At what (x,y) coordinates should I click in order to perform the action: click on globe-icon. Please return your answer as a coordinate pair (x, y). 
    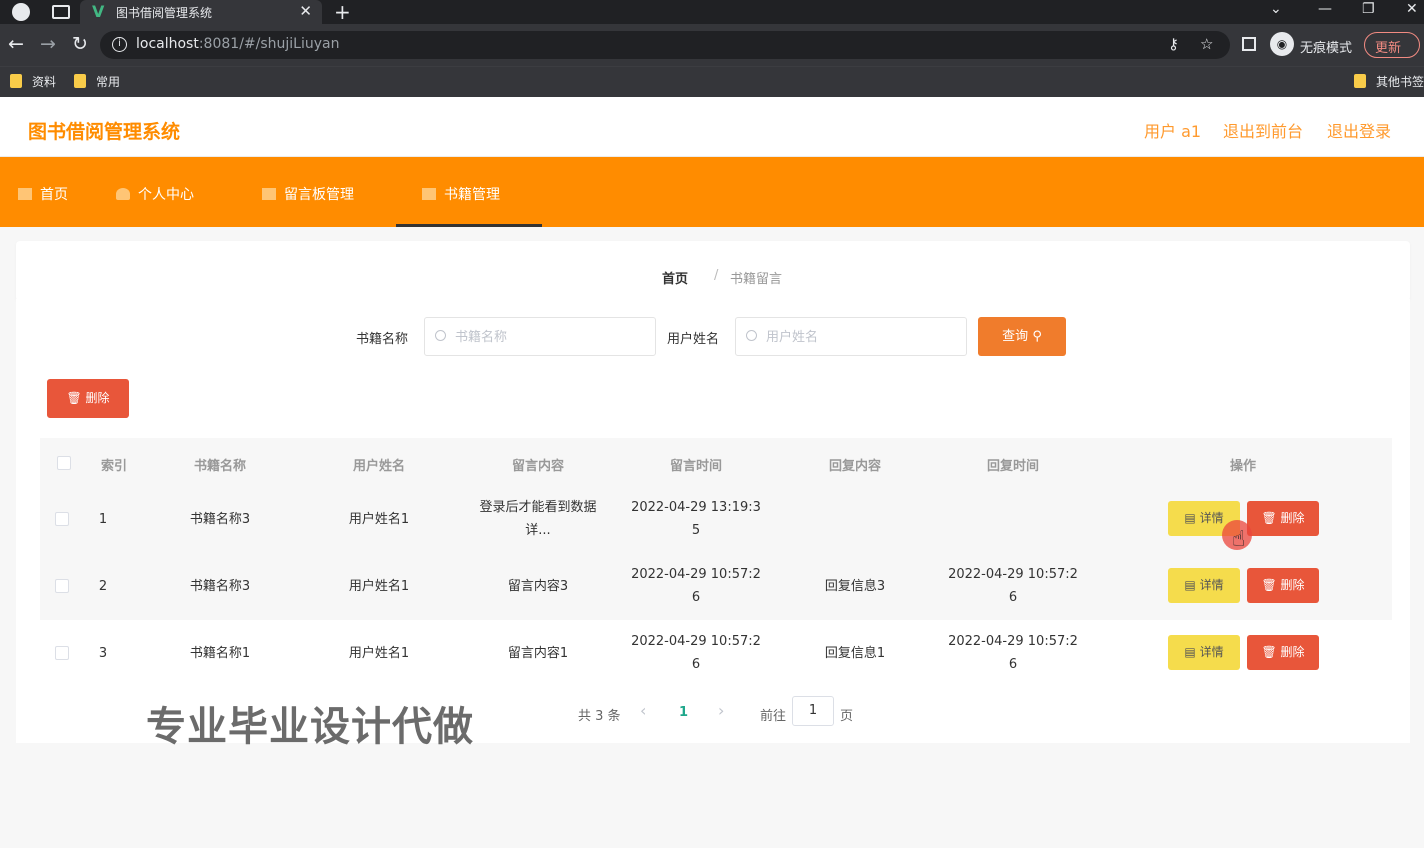
    Looking at the image, I should click on (21, 12).